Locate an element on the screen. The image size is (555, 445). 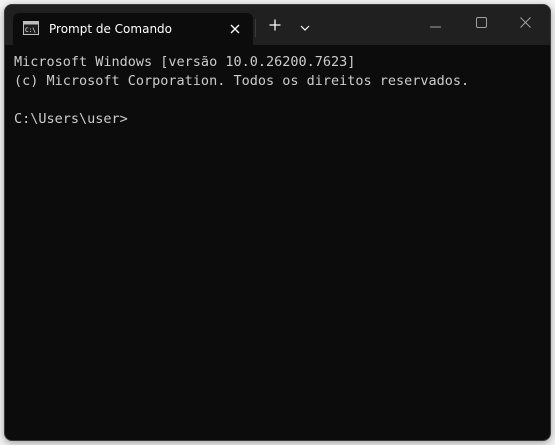
minimize-icon is located at coordinates (435, 24).